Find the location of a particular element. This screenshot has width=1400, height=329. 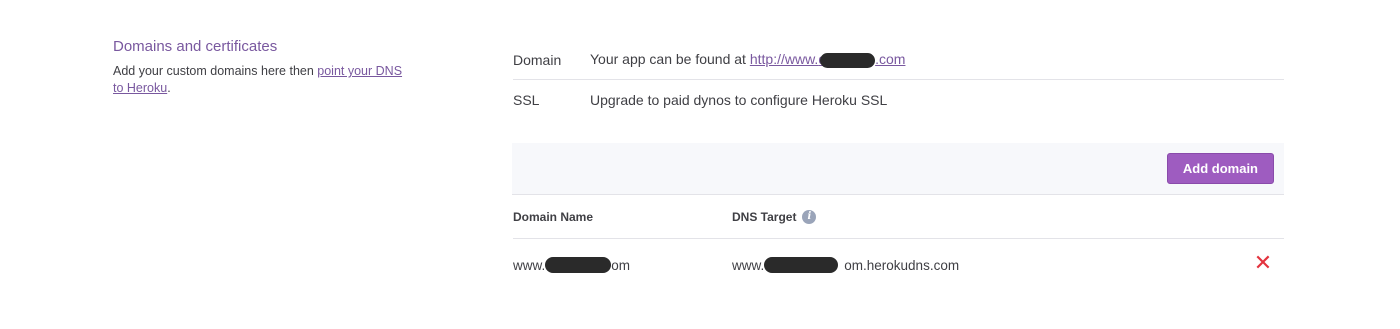

info-icon: i is located at coordinates (809, 216).